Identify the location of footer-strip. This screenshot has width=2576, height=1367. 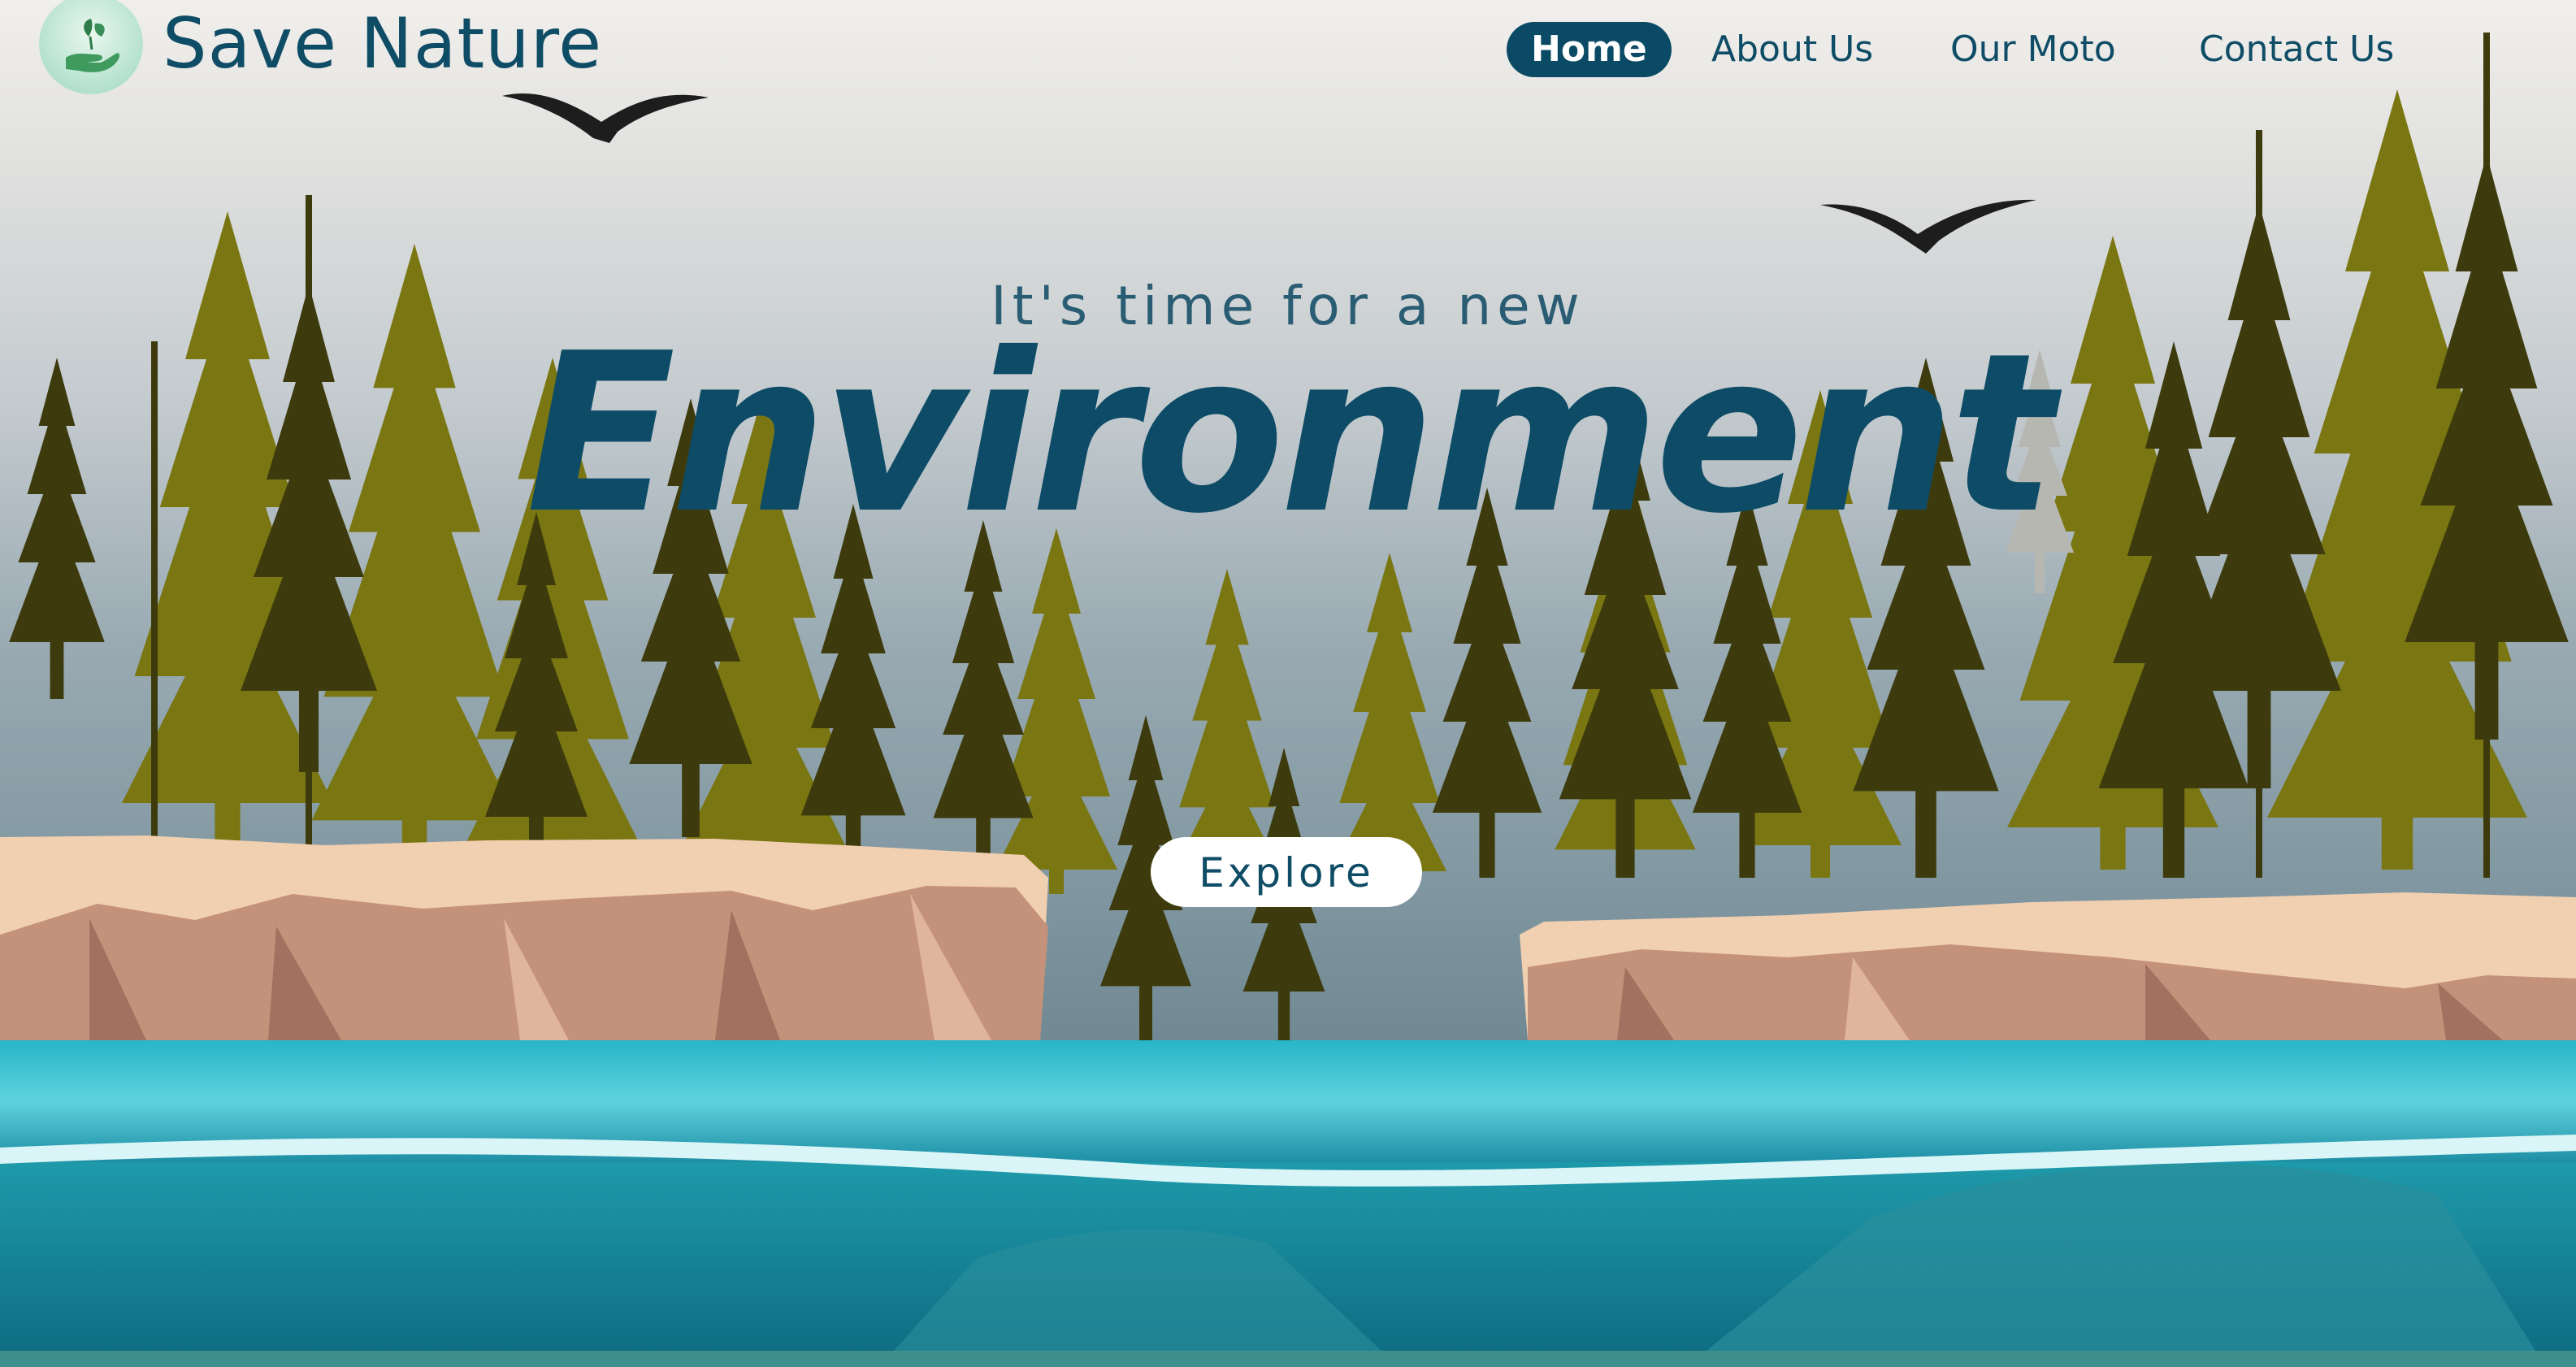
(1288, 1359).